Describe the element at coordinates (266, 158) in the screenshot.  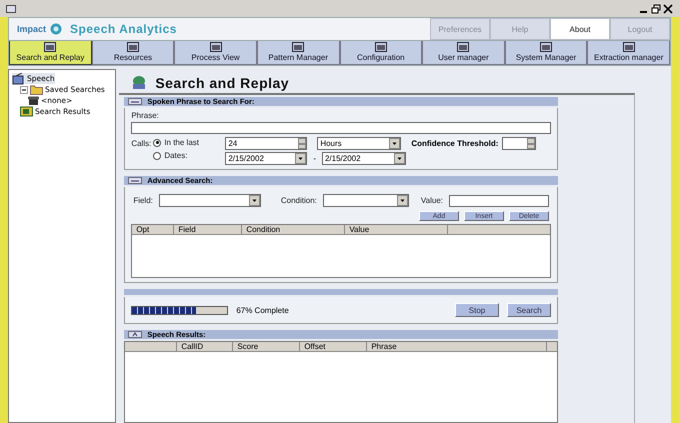
I see `date-from-dropdown: 2/15/2002` at that location.